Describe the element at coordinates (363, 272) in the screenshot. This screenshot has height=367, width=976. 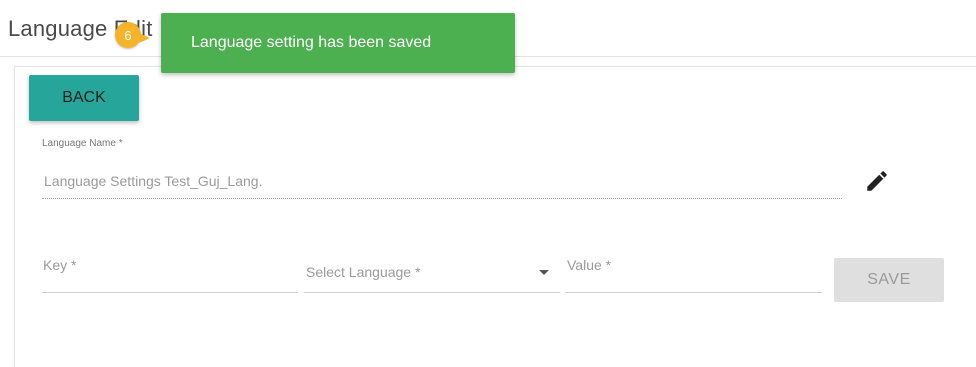
I see `select-language-dropdown: Select Language *` at that location.